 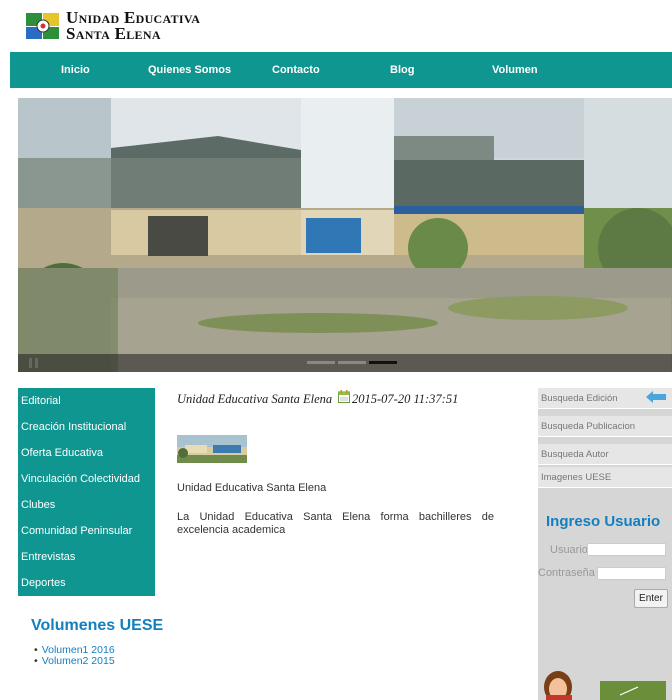 I want to click on slider-controls, so click(x=345, y=363).